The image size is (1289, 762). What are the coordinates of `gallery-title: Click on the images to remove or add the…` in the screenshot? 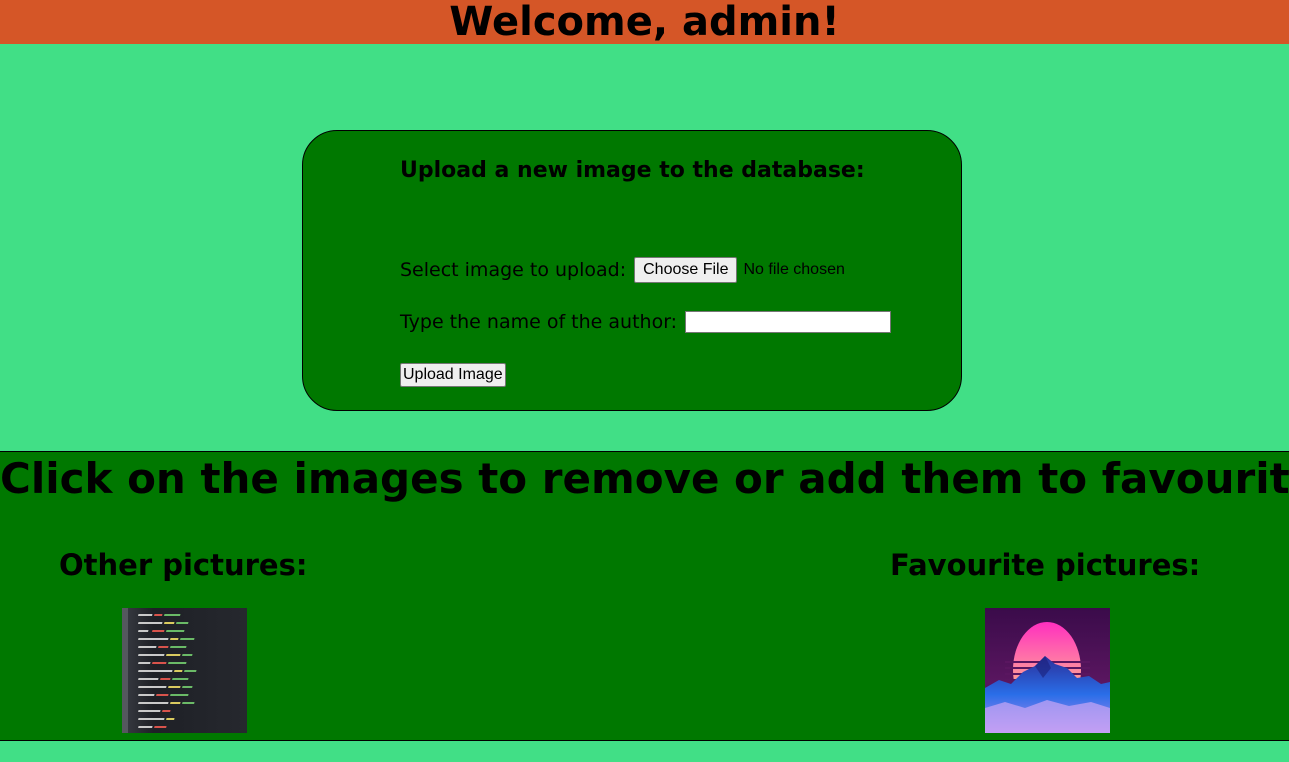 It's located at (644, 478).